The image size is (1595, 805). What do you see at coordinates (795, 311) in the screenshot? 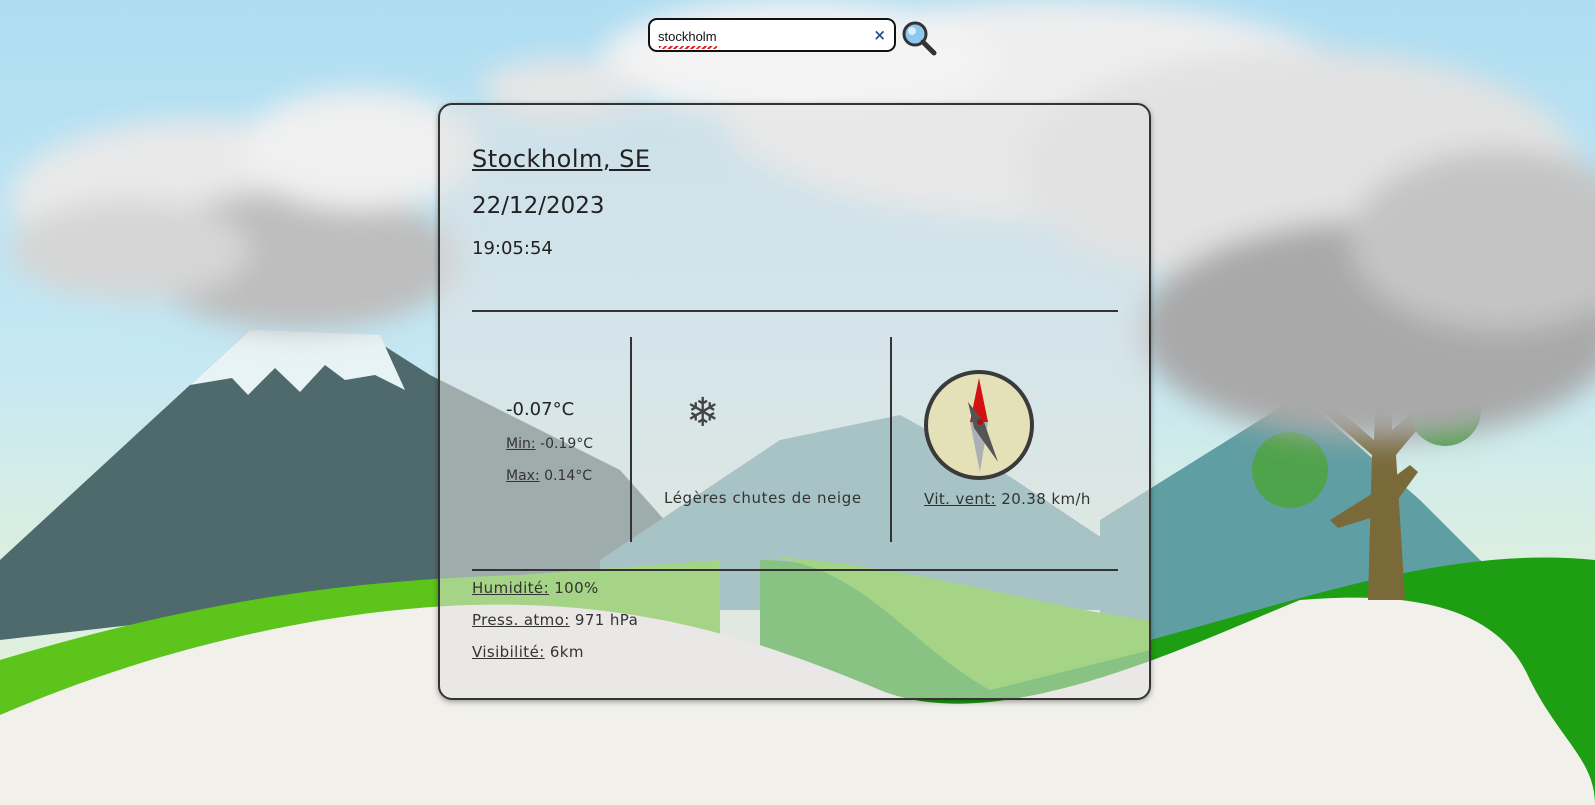
I see `divider-top` at bounding box center [795, 311].